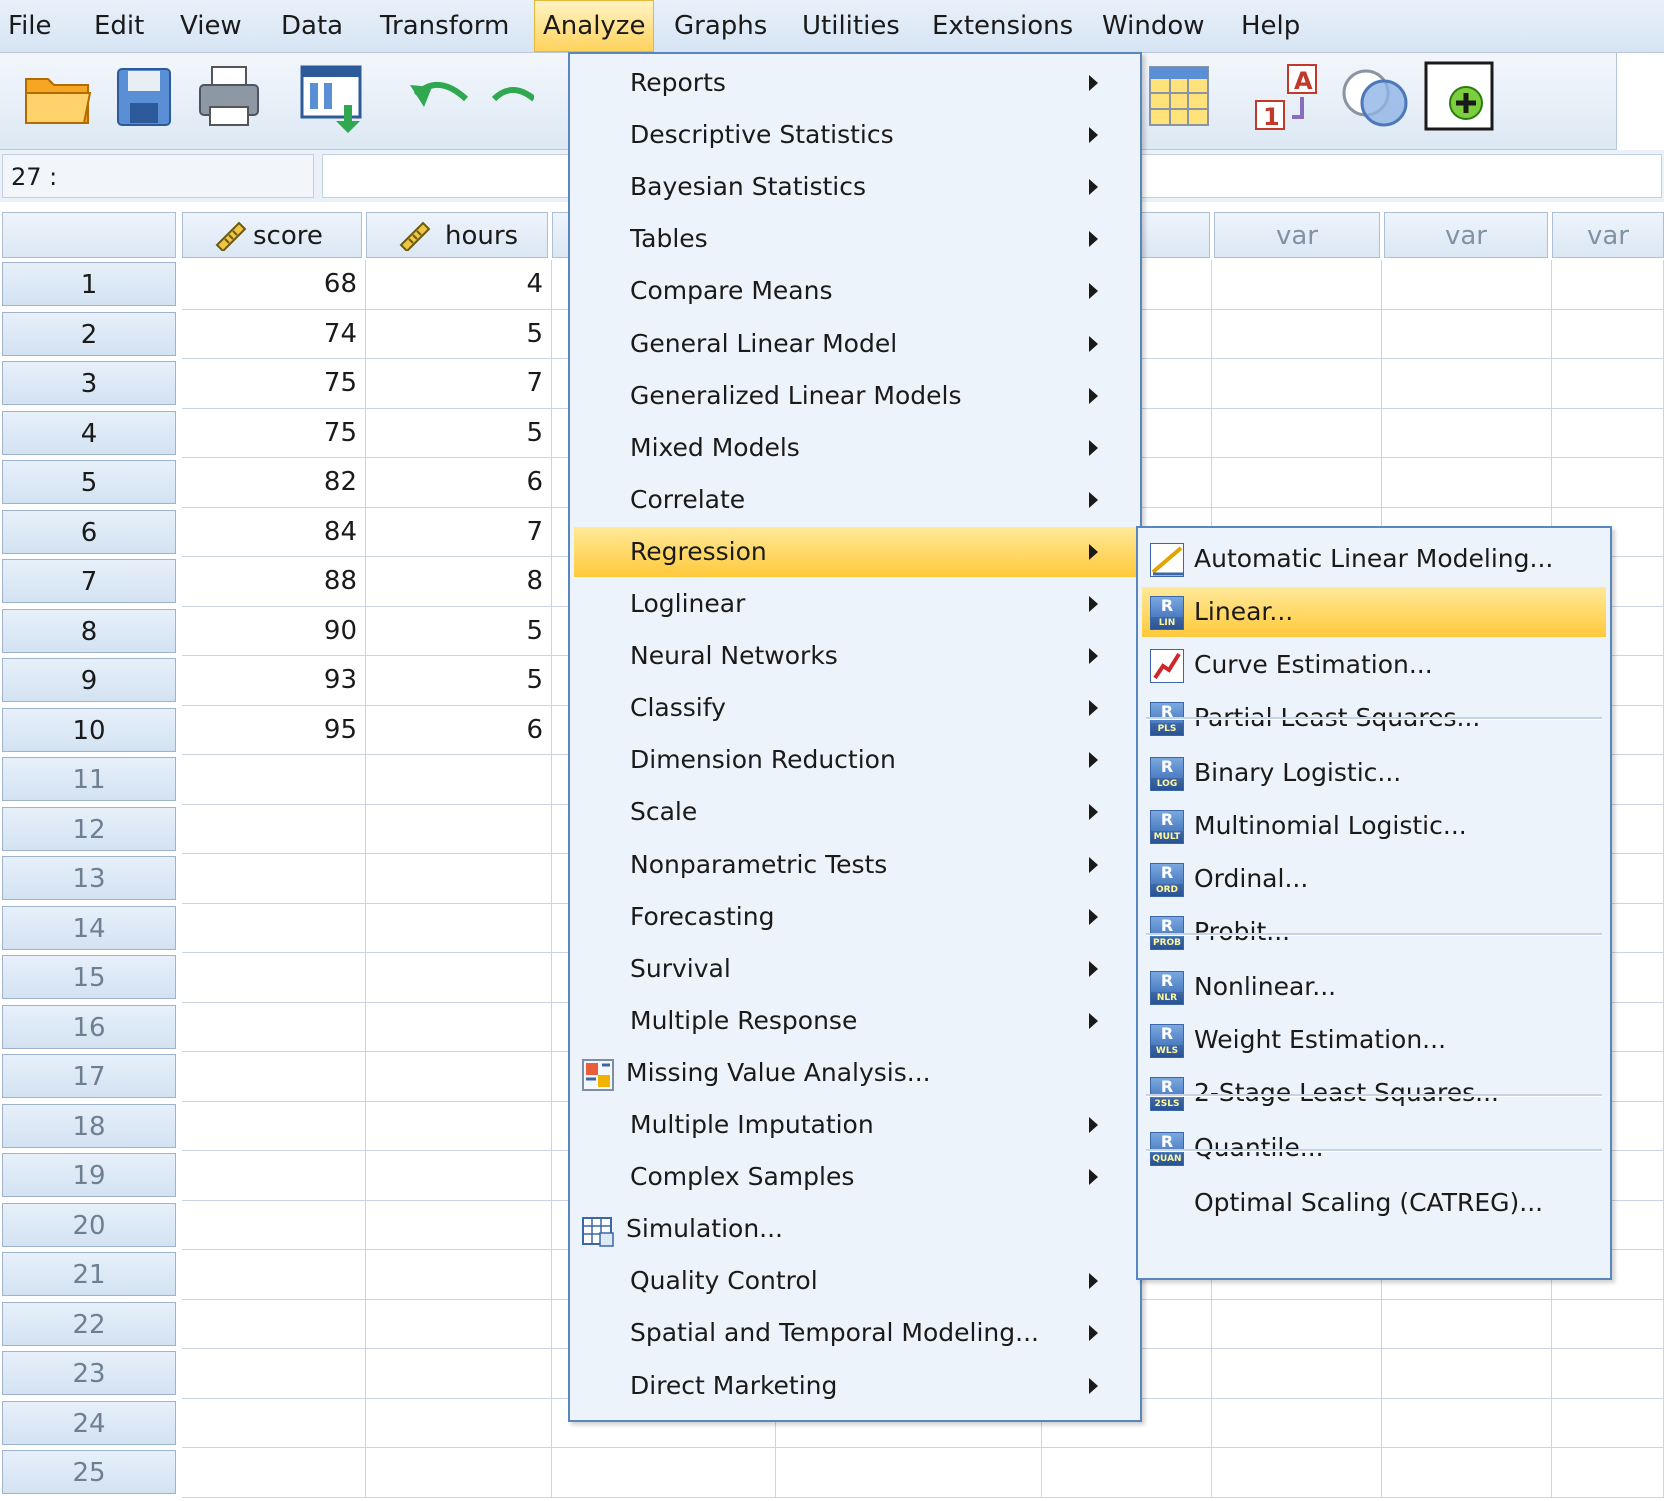 Image resolution: width=1664 pixels, height=1501 pixels. I want to click on menu-utilities: Utilities, so click(851, 26).